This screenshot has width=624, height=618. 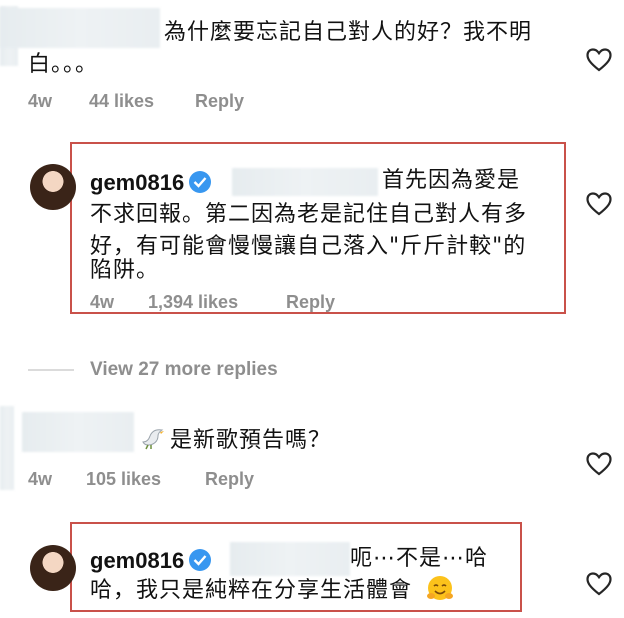 What do you see at coordinates (153, 439) in the screenshot?
I see `dove-emoji-icon` at bounding box center [153, 439].